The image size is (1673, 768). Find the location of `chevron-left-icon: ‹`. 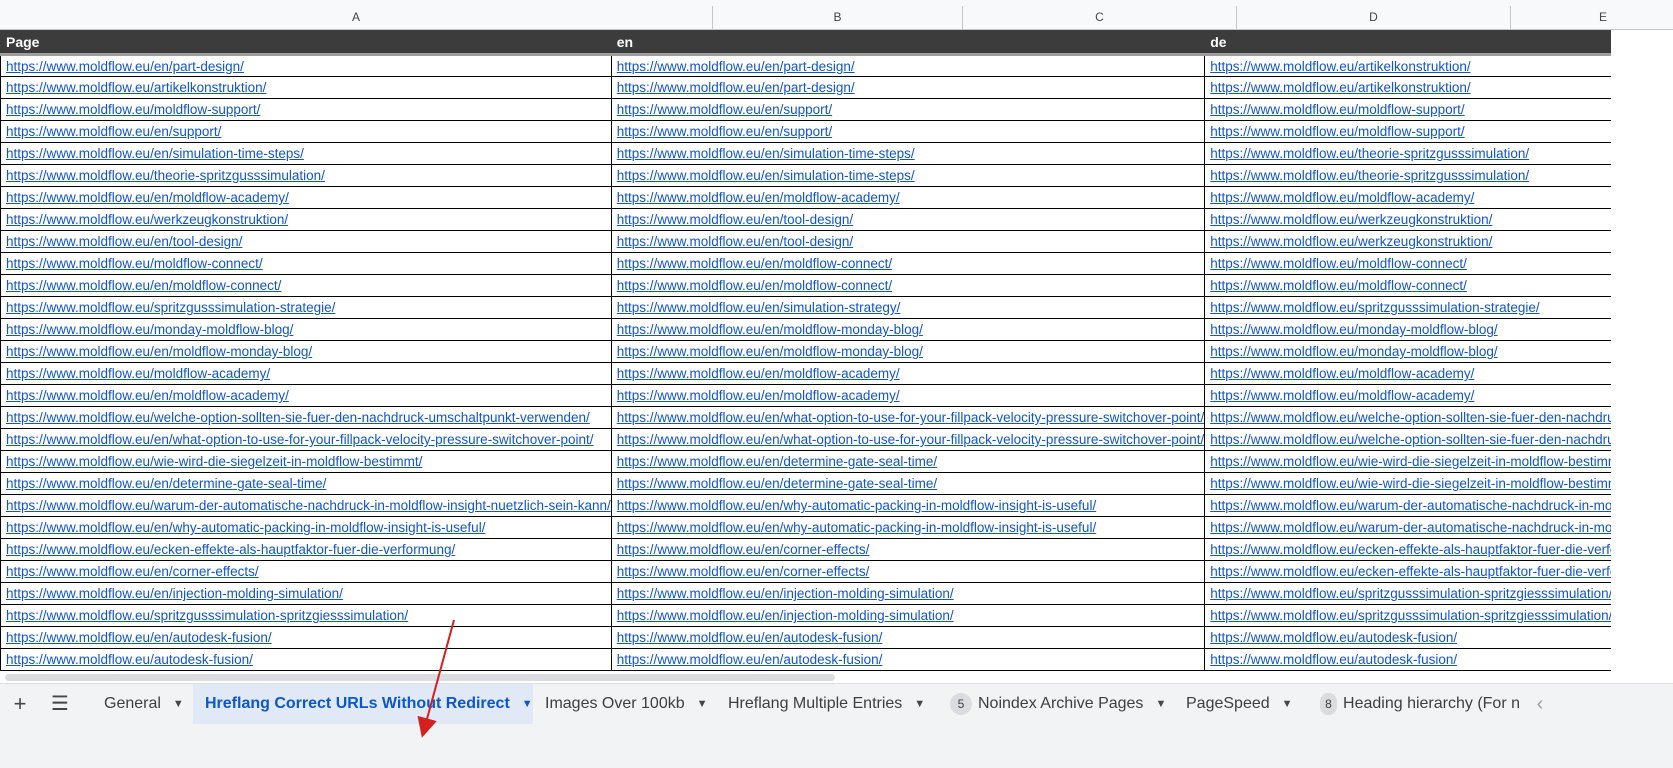

chevron-left-icon: ‹ is located at coordinates (1540, 704).